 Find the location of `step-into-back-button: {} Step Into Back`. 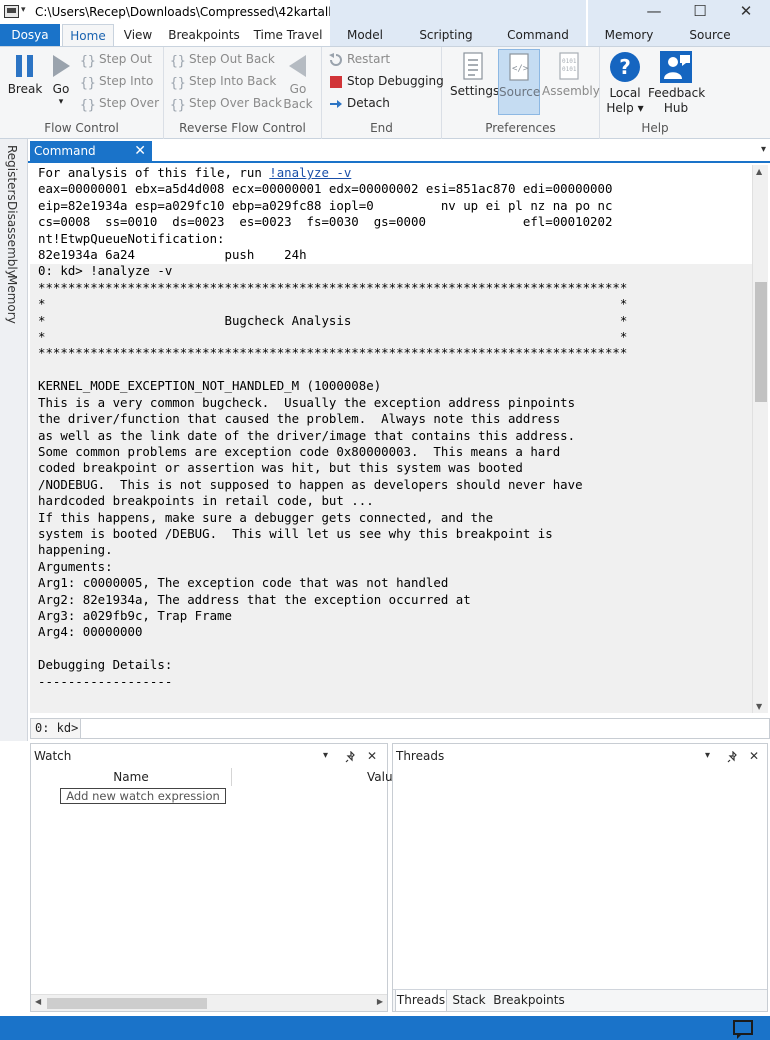

step-into-back-button: {} Step Into Back is located at coordinates (223, 81).